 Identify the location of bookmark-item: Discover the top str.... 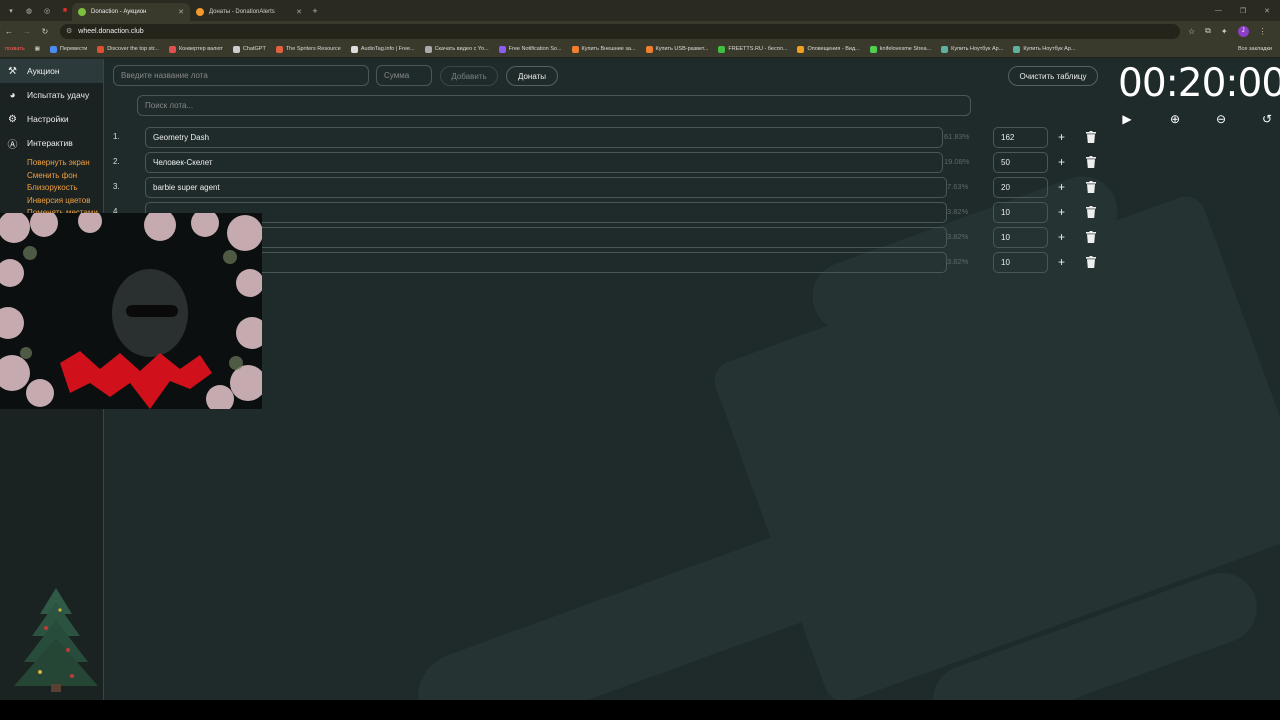
(128, 49).